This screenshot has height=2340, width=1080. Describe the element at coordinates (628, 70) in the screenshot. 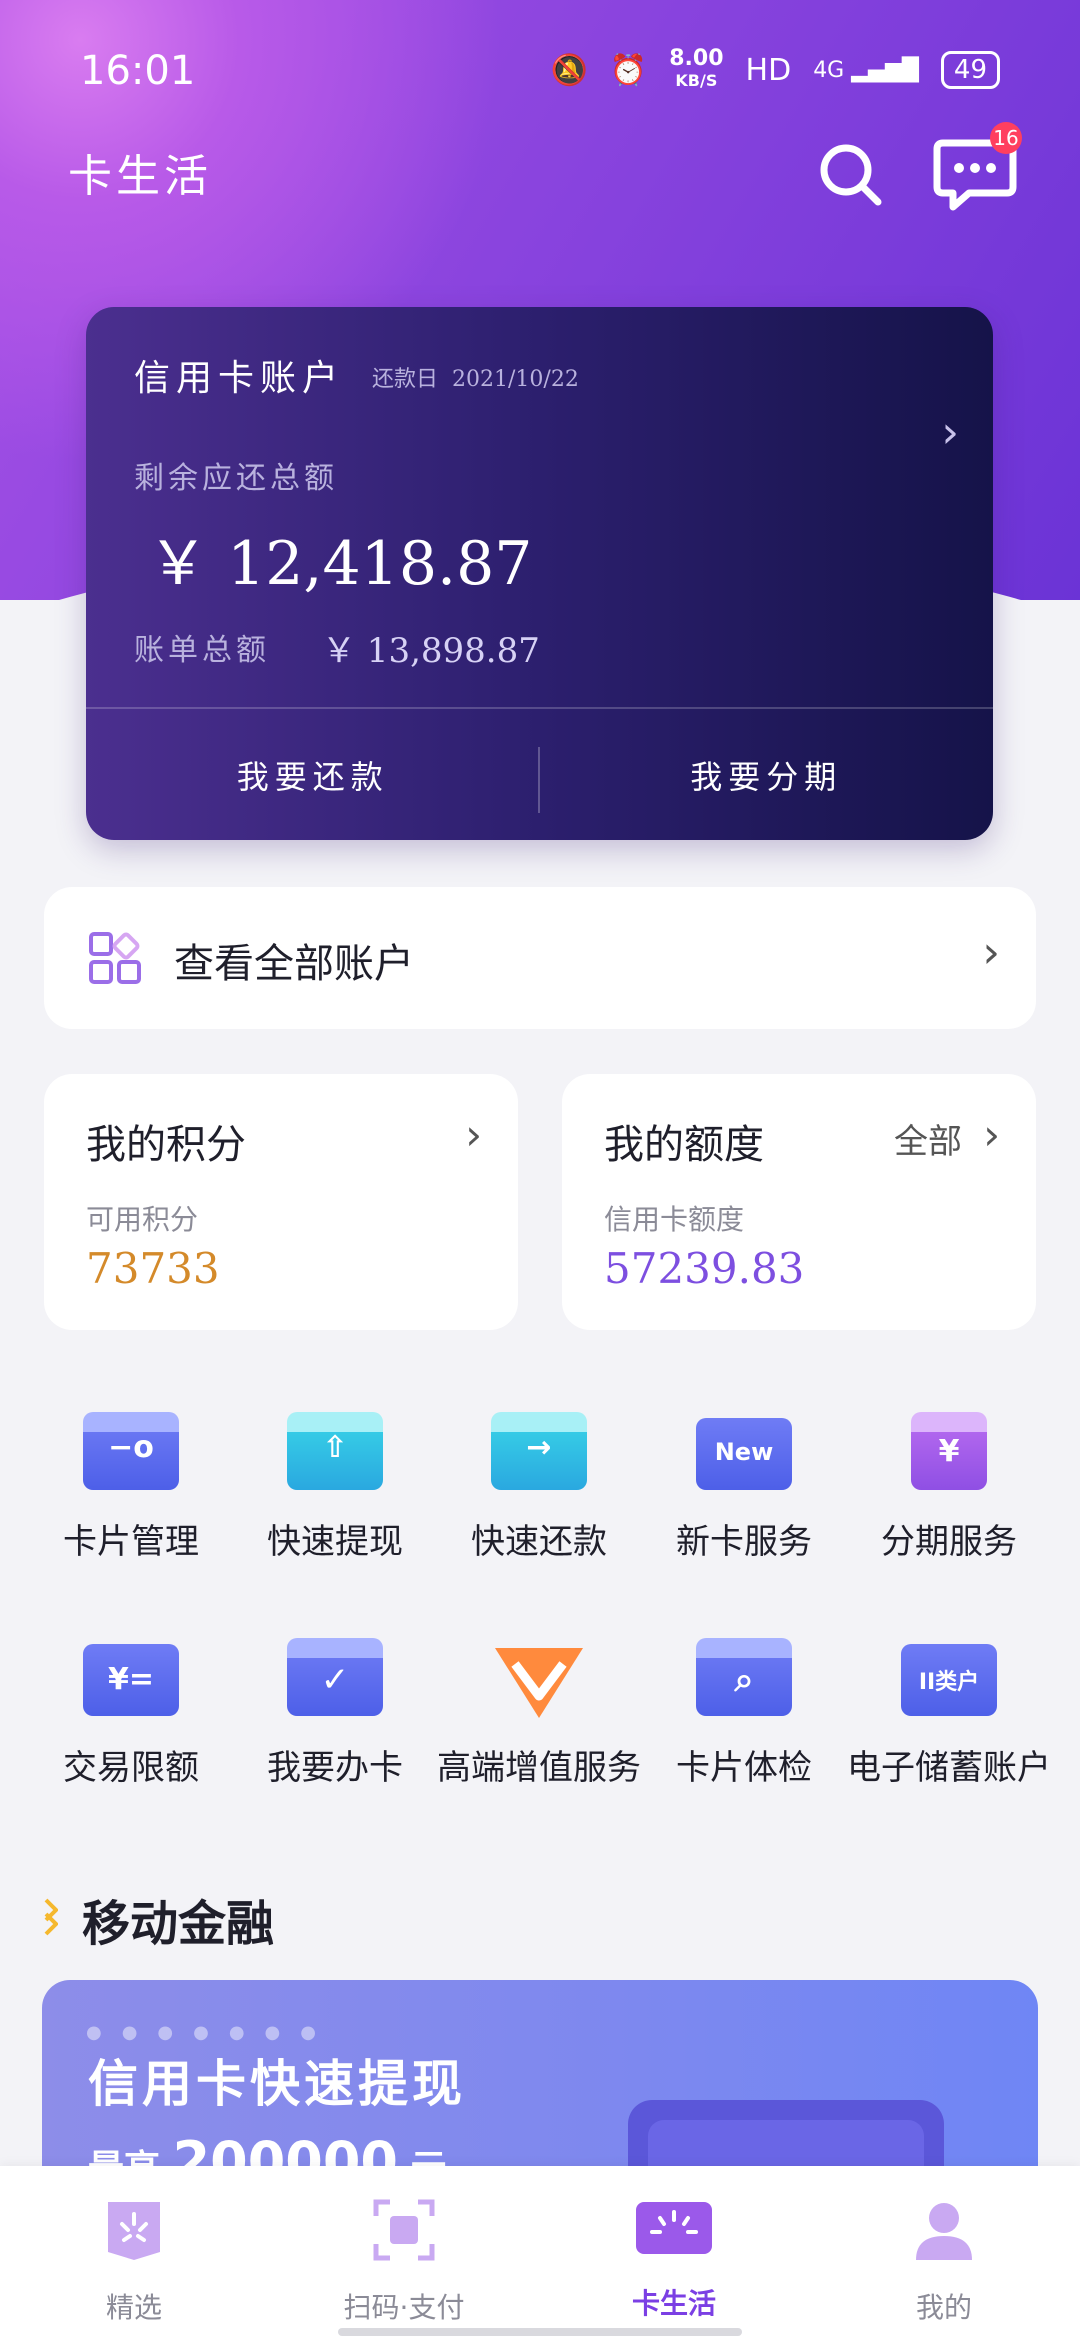

I see `alarm-icon: ⏰` at that location.